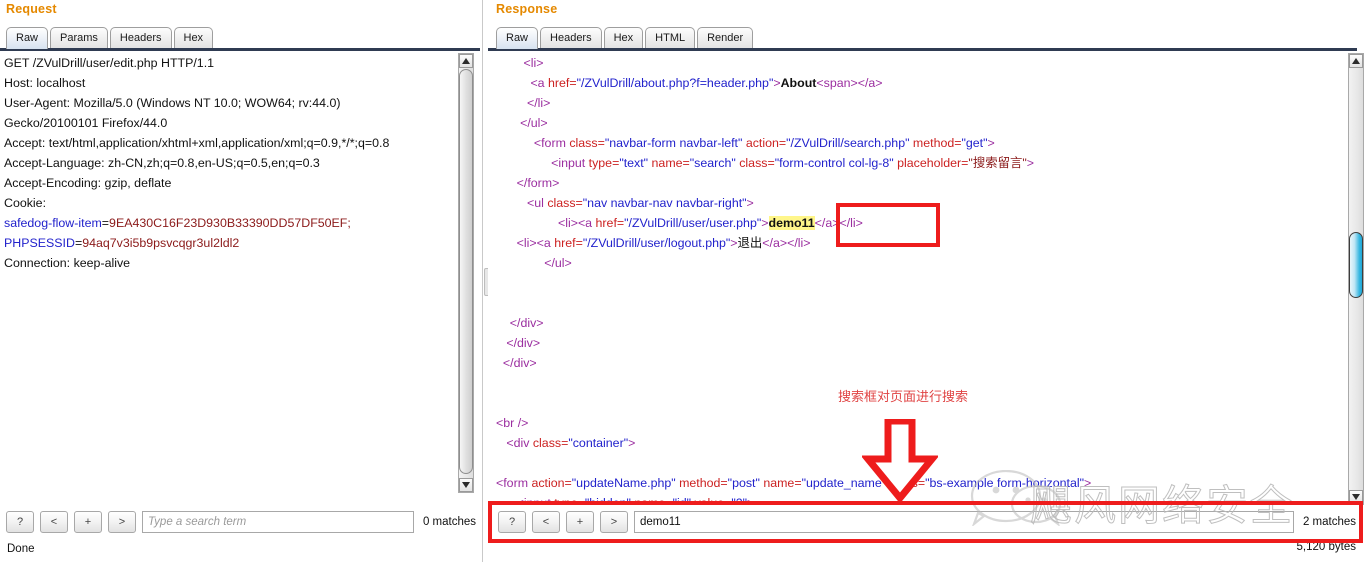 This screenshot has height=562, width=1365. What do you see at coordinates (670, 38) in the screenshot?
I see `response-tab-html: HTML` at bounding box center [670, 38].